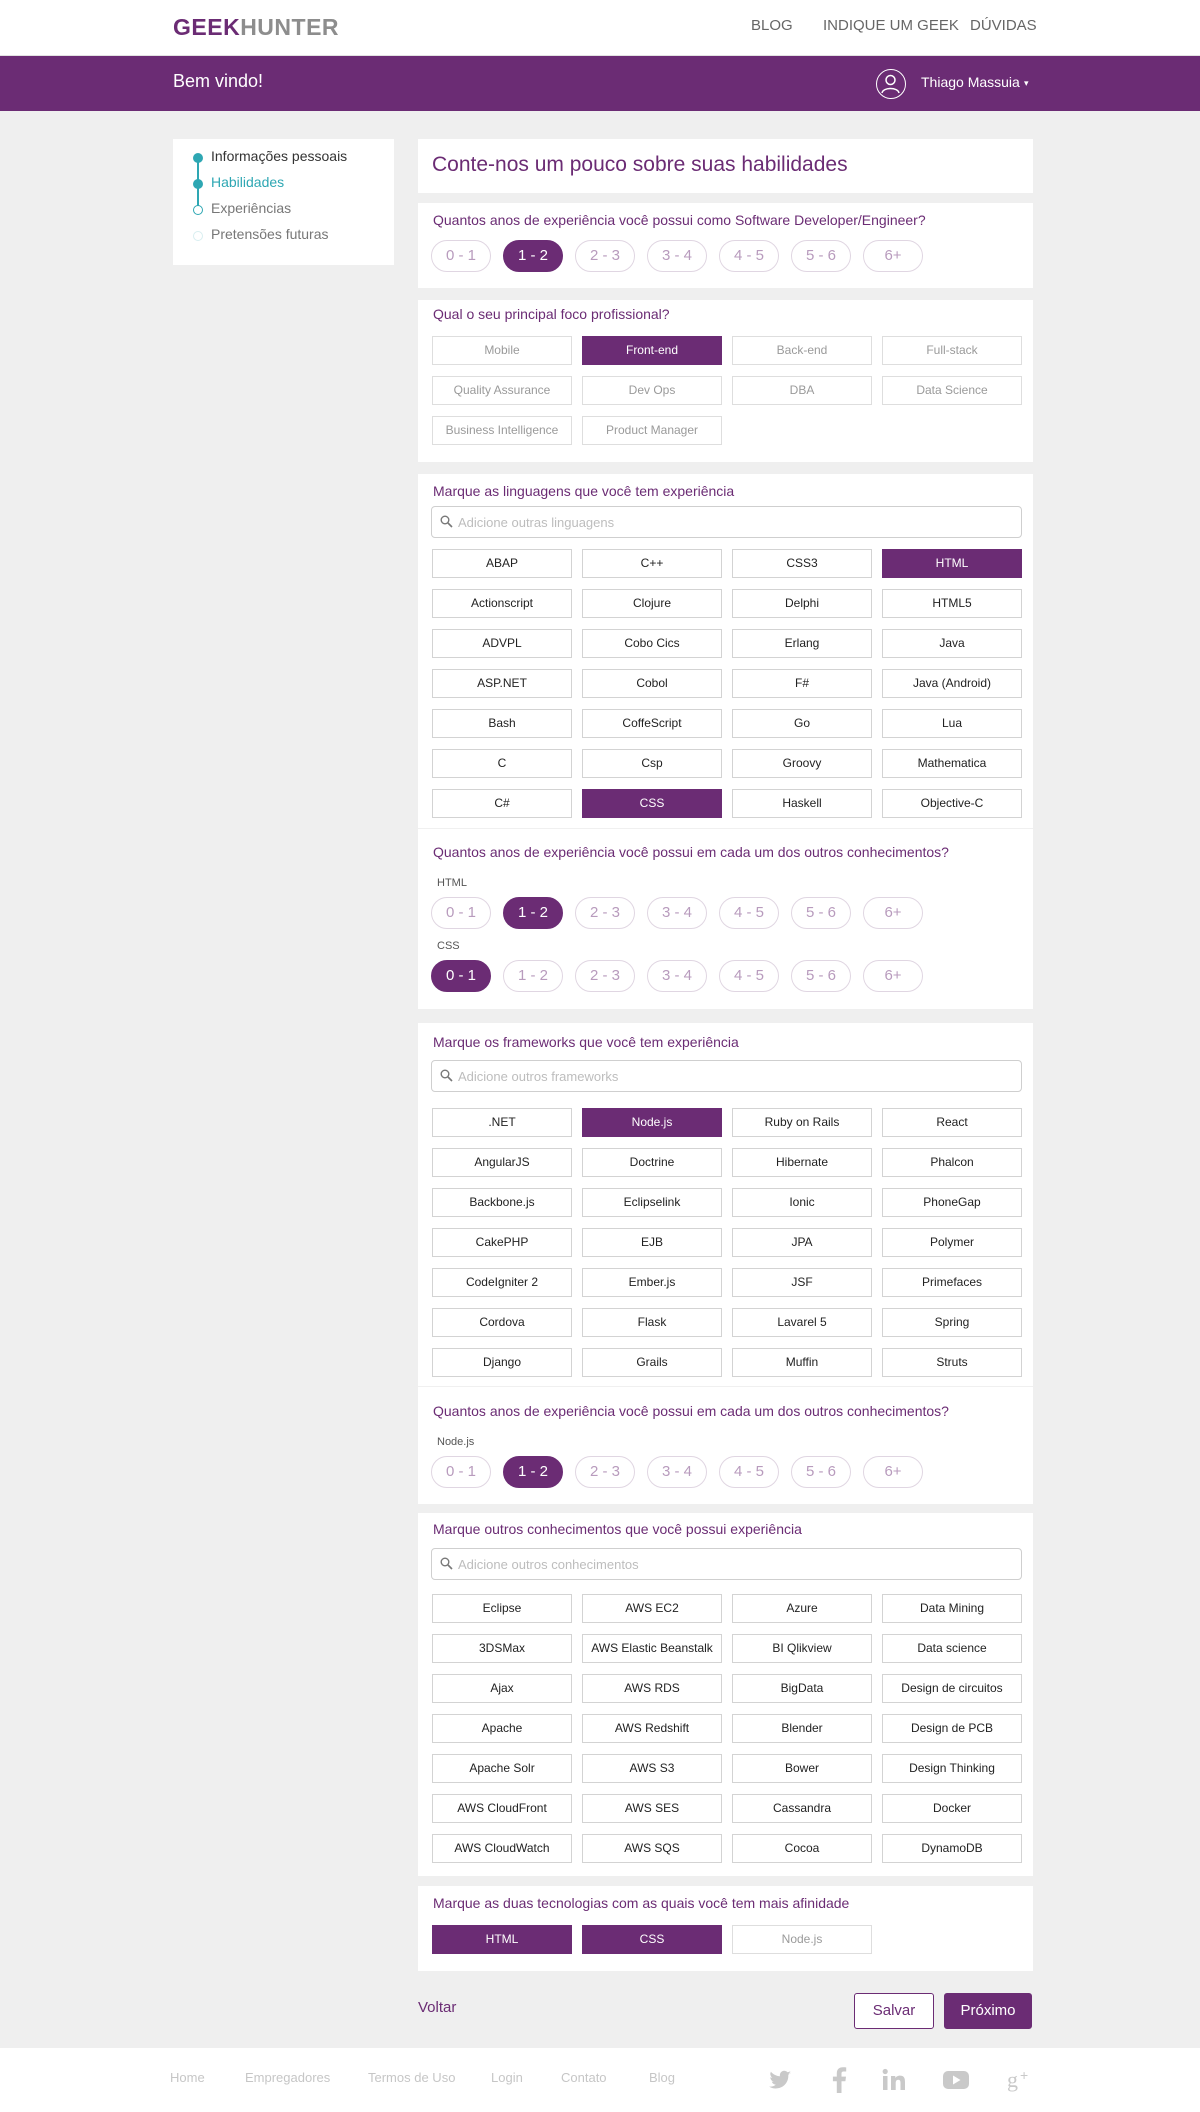 Image resolution: width=1200 pixels, height=2112 pixels. Describe the element at coordinates (652, 763) in the screenshot. I see `language-csp: Csp` at that location.